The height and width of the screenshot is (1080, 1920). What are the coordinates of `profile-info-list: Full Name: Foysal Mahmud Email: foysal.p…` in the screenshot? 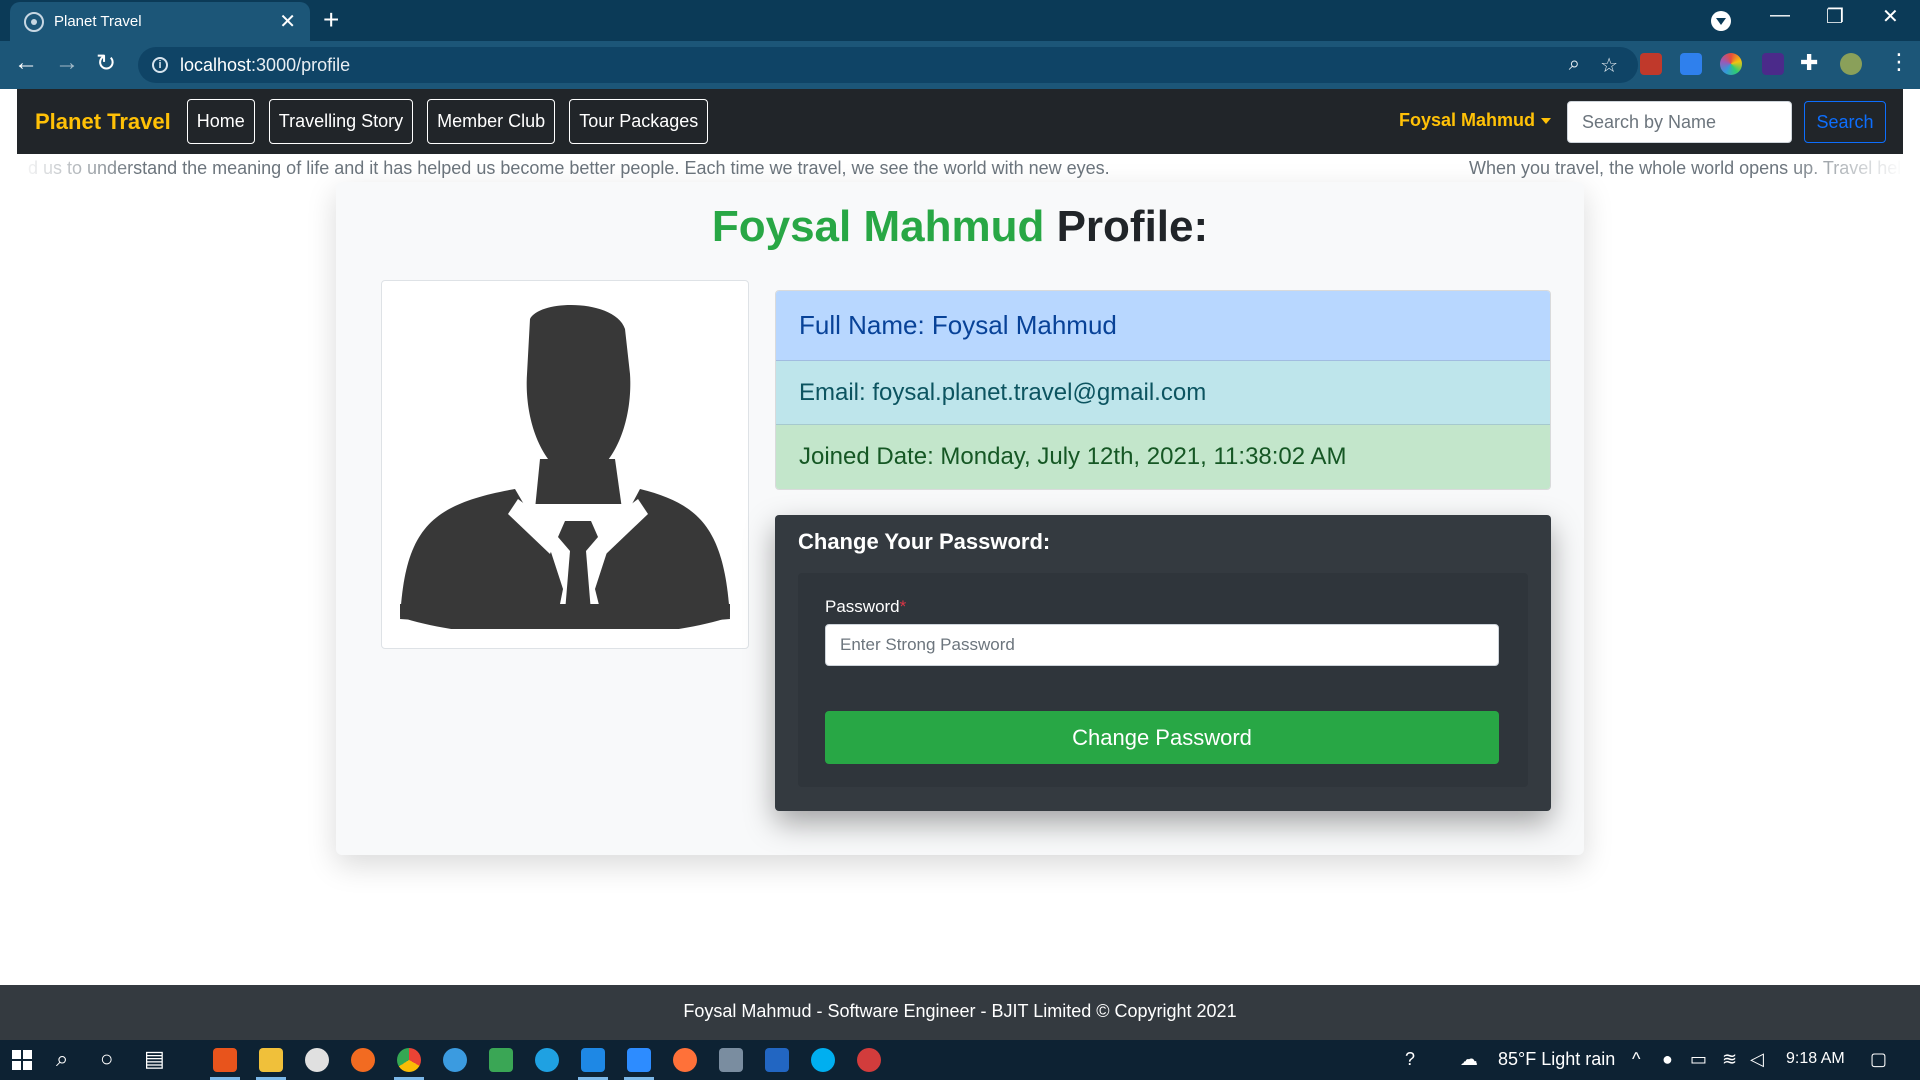 It's located at (1163, 390).